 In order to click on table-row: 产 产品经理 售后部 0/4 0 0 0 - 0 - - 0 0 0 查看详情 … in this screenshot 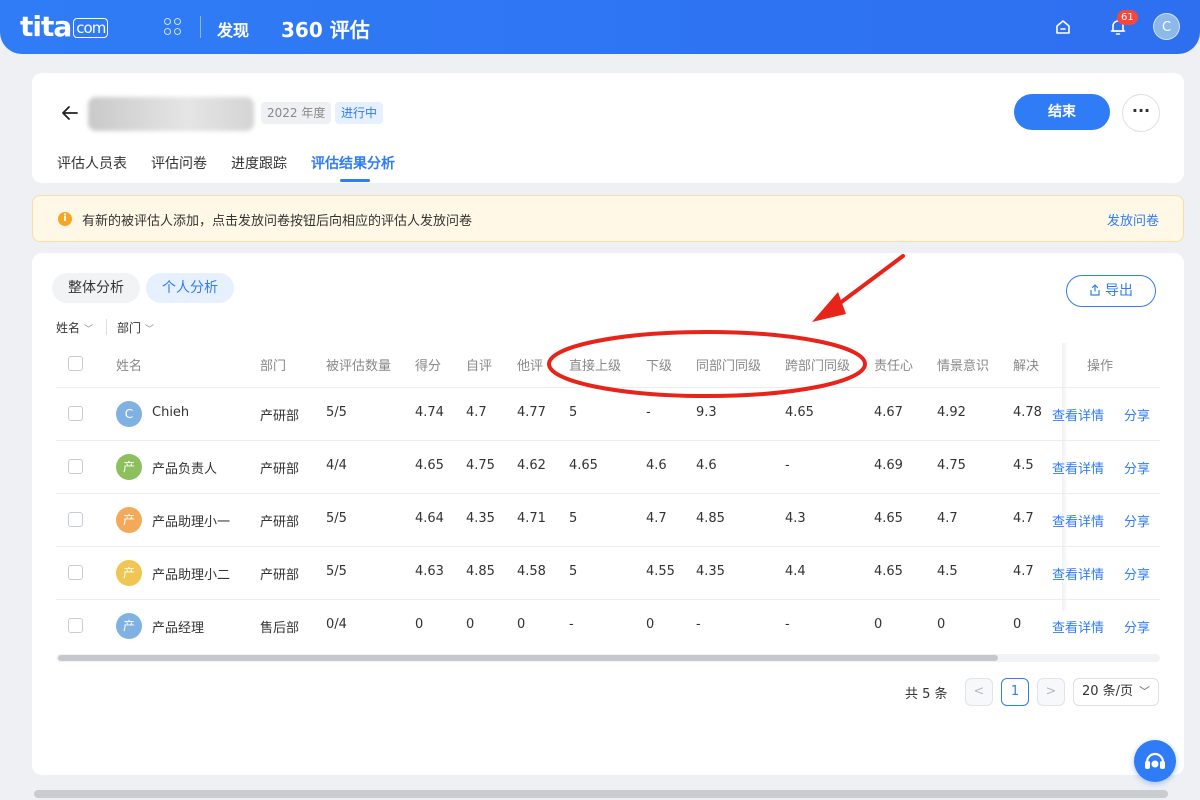, I will do `click(608, 625)`.